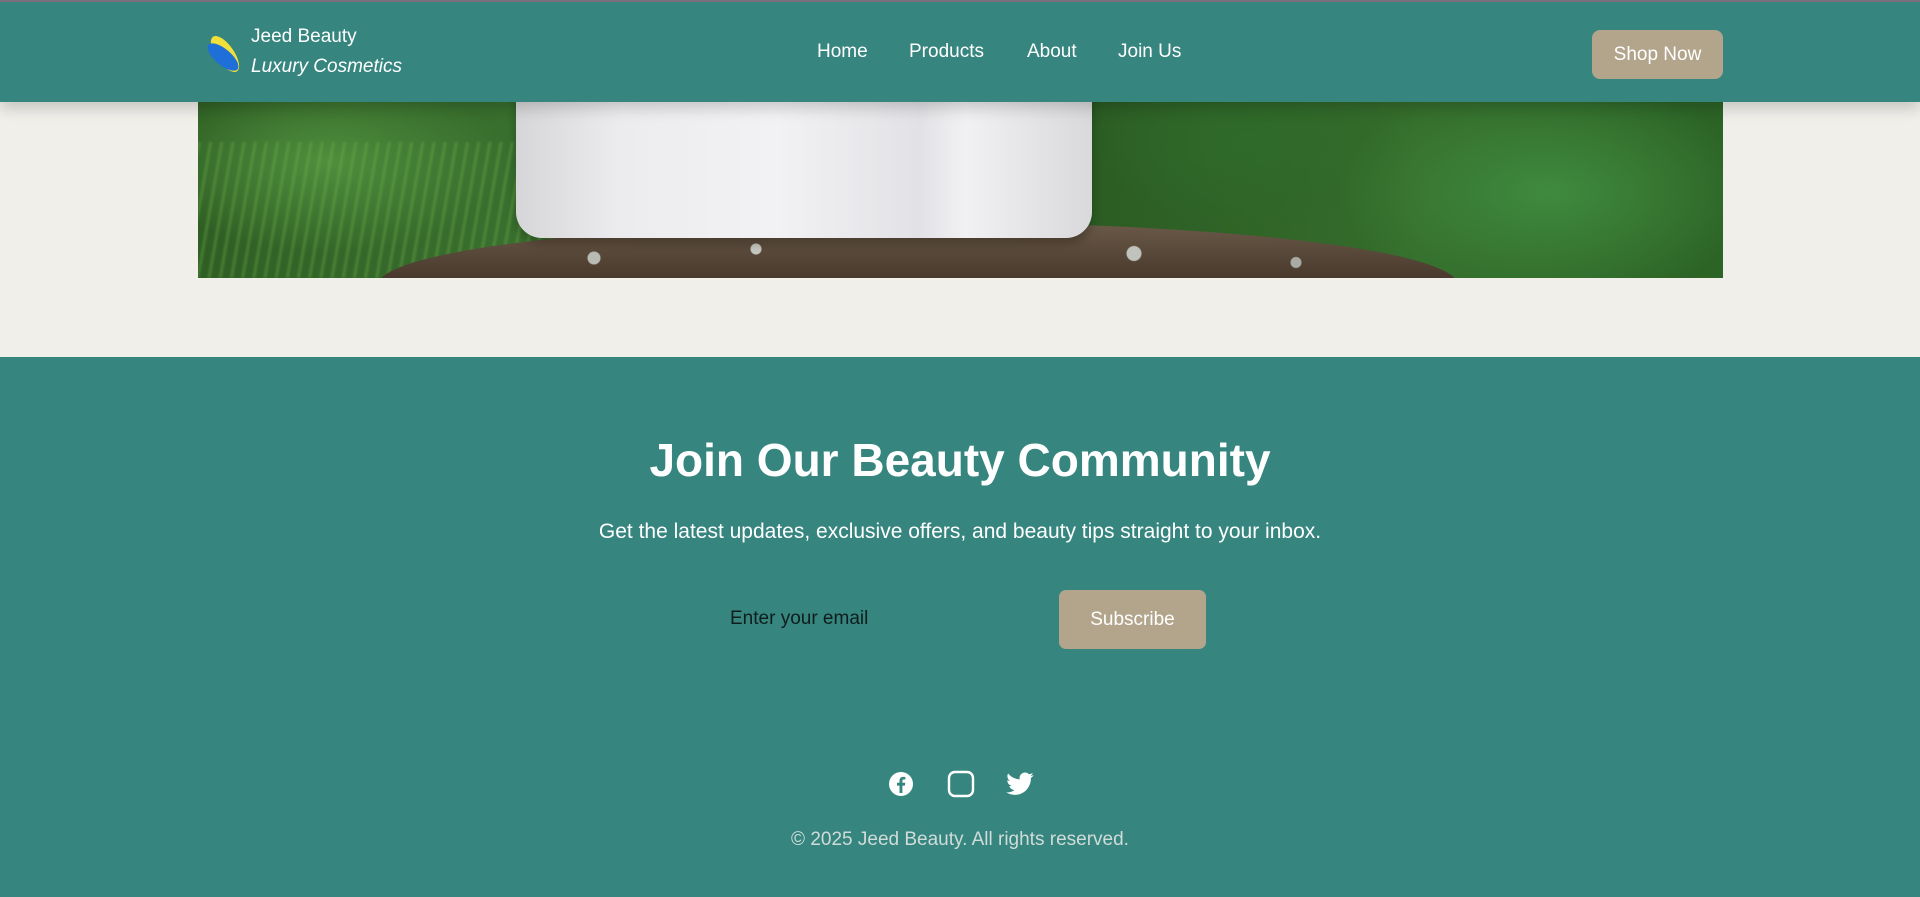 This screenshot has height=897, width=1920. What do you see at coordinates (1149, 52) in the screenshot?
I see `nav-join-us: Join Us` at bounding box center [1149, 52].